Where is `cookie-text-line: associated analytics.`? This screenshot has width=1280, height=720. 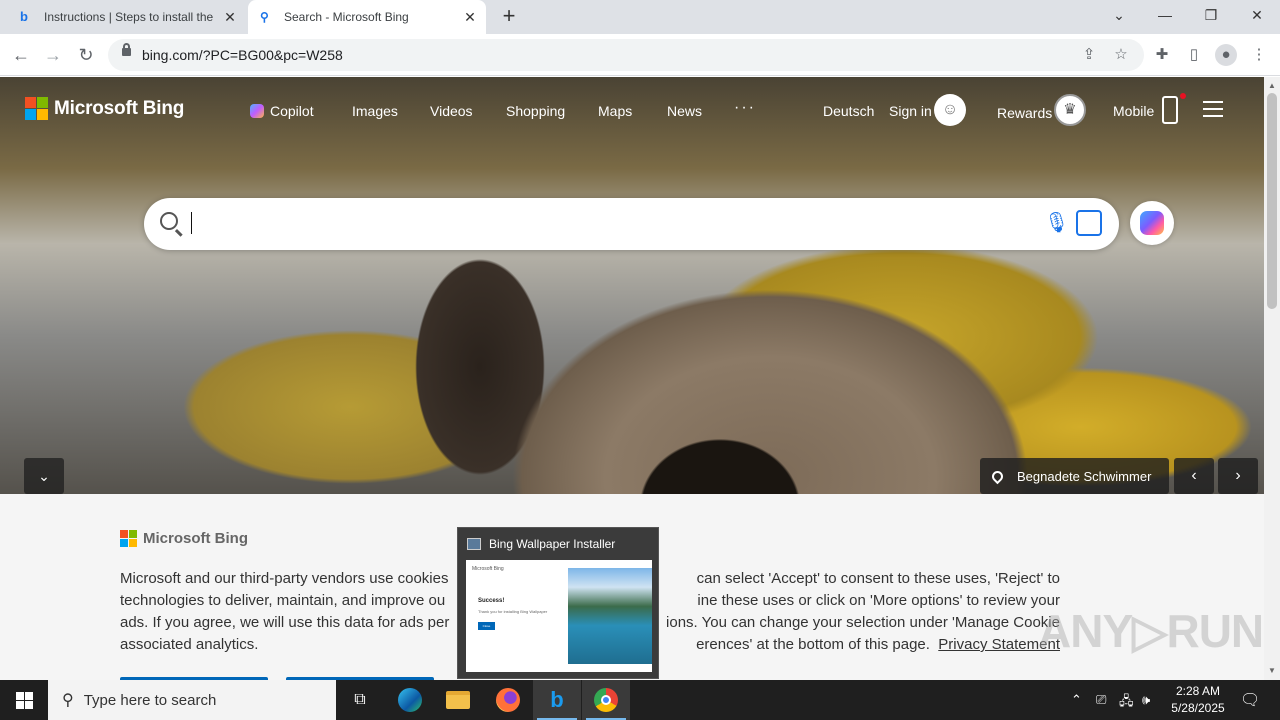 cookie-text-line: associated analytics. is located at coordinates (189, 644).